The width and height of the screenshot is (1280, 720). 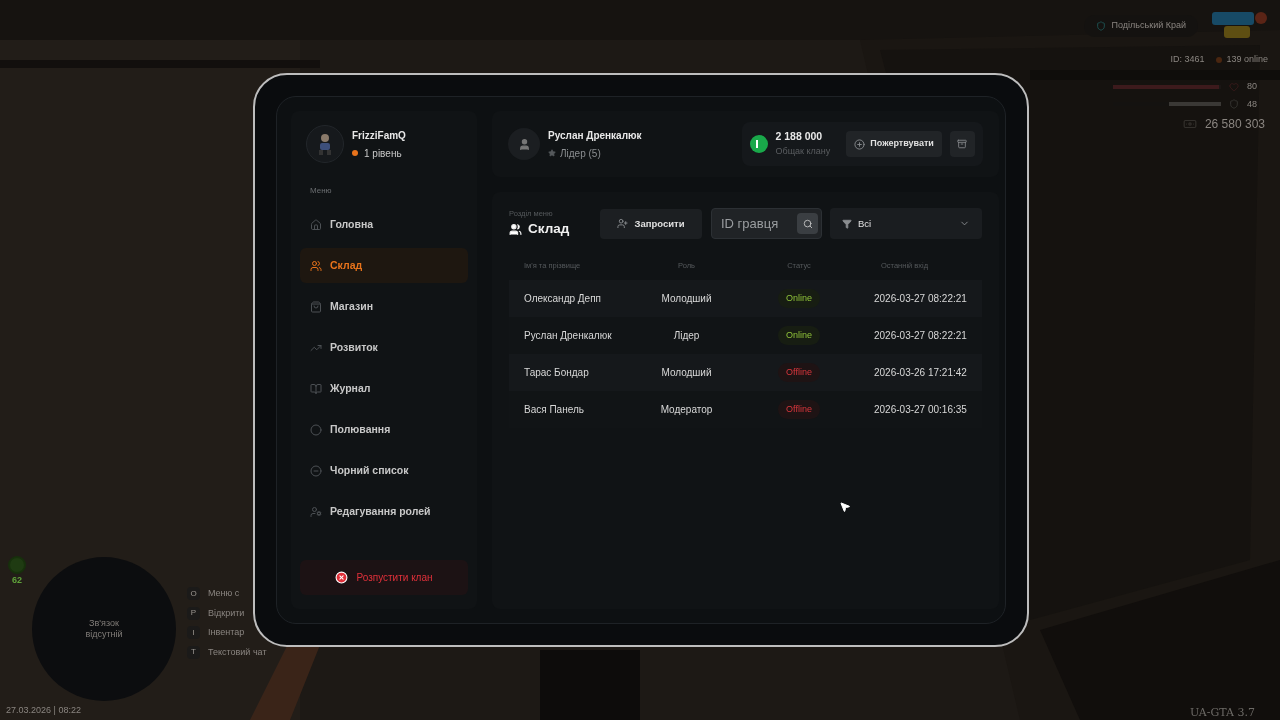 What do you see at coordinates (384, 511) in the screenshot?
I see `menu-item: Редагування ролей` at bounding box center [384, 511].